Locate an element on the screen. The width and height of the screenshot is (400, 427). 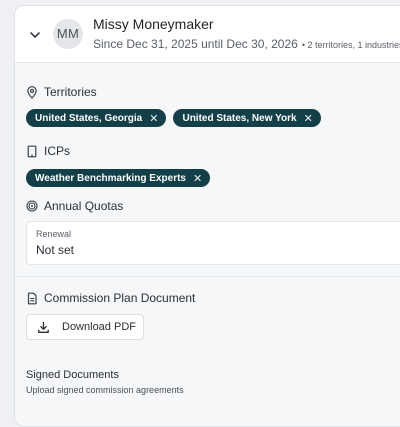
commission-plan-heading: Commission Plan Document is located at coordinates (110, 298).